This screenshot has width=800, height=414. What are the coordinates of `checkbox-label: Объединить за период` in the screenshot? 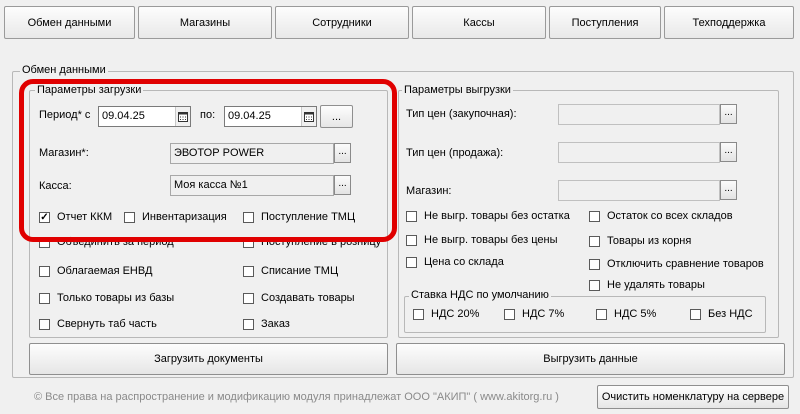 It's located at (115, 242).